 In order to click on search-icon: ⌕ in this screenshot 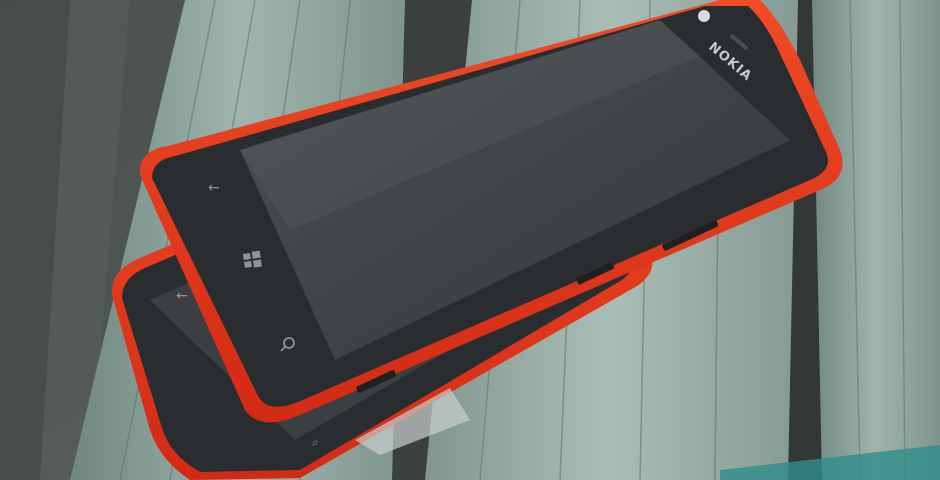, I will do `click(315, 442)`.